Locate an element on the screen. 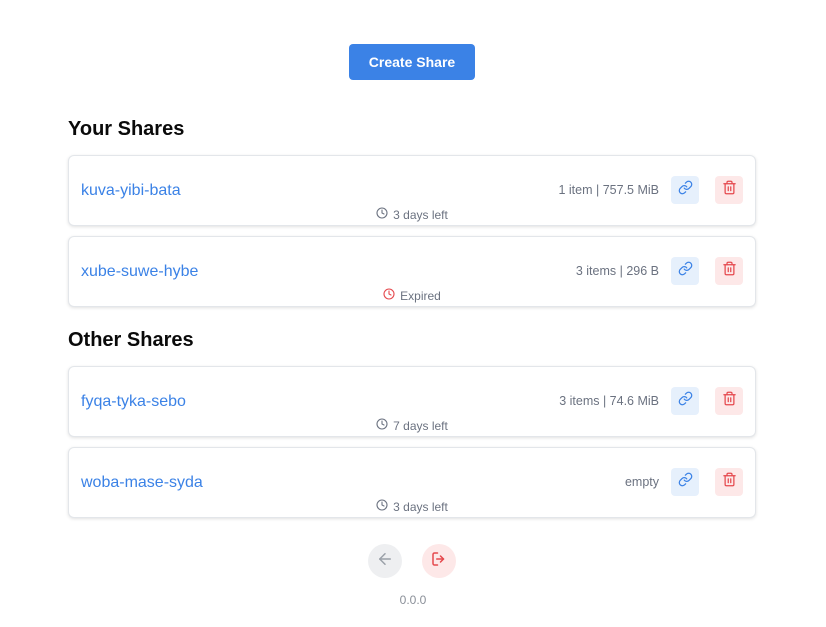 This screenshot has width=826, height=627. expiry-text: 7 days left is located at coordinates (420, 425).